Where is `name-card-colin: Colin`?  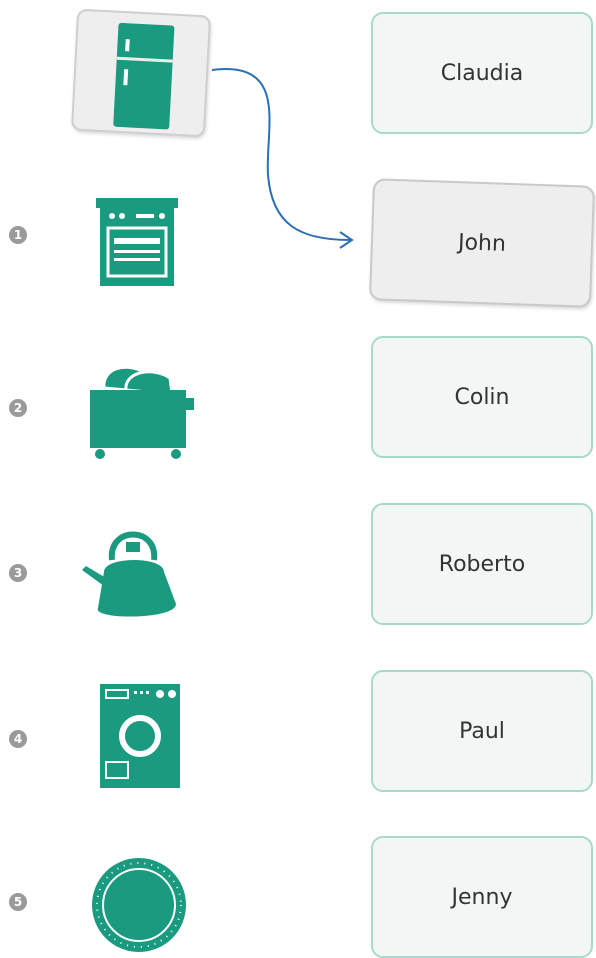
name-card-colin: Colin is located at coordinates (482, 397).